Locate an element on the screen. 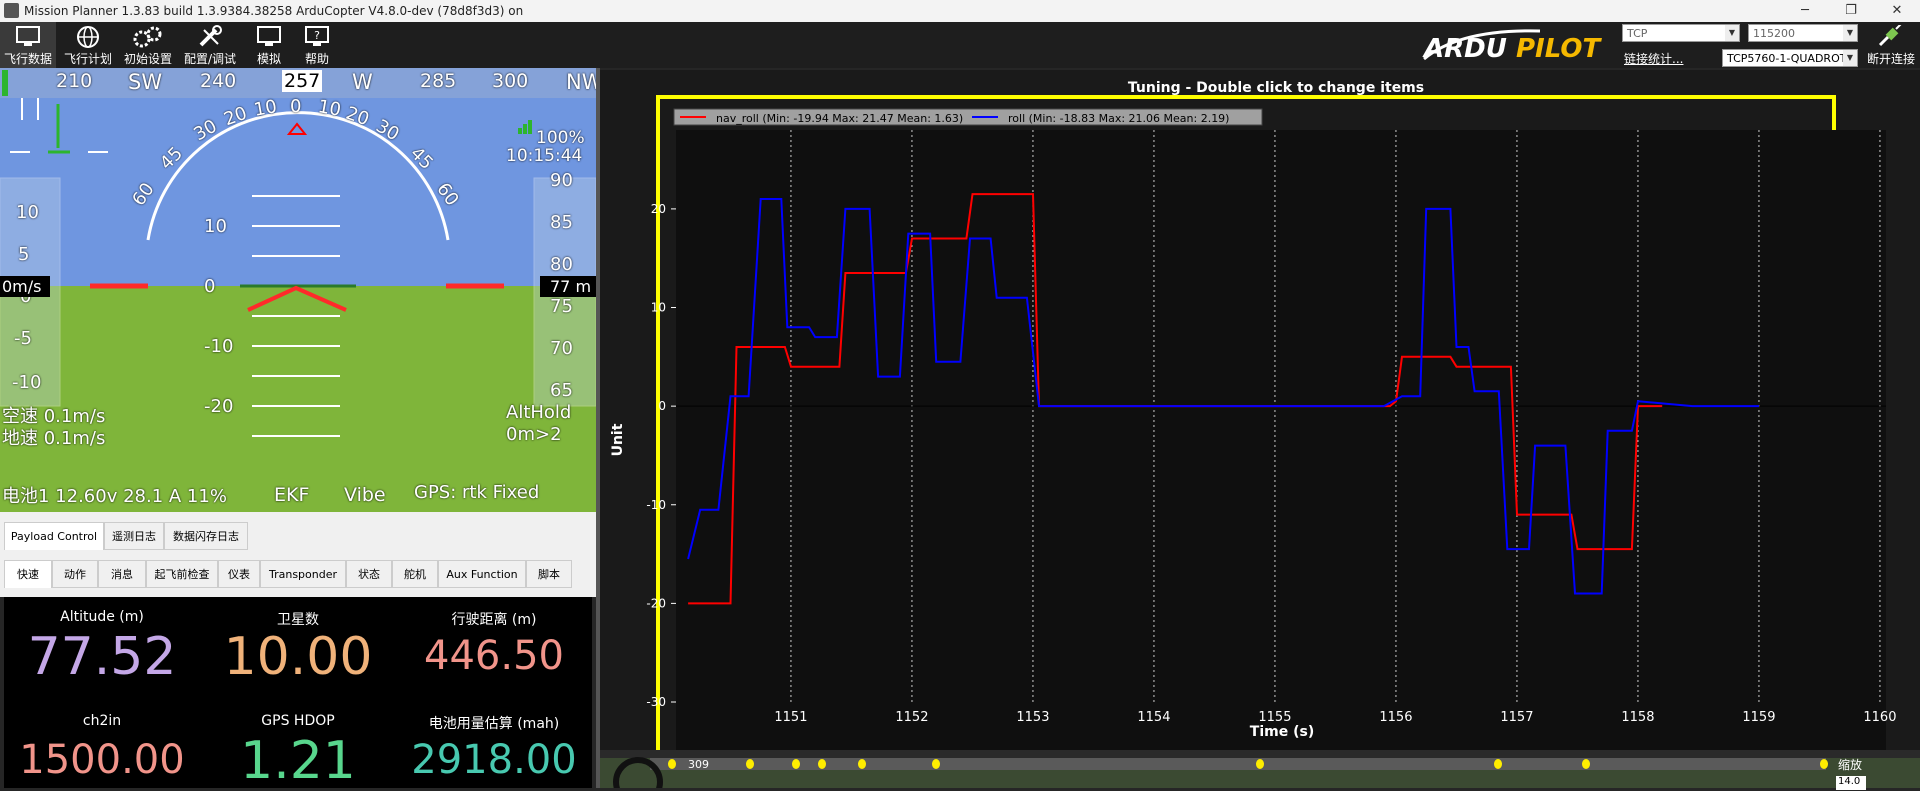 This screenshot has width=1920, height=791. tab-actions: 动作 is located at coordinates (75, 574).